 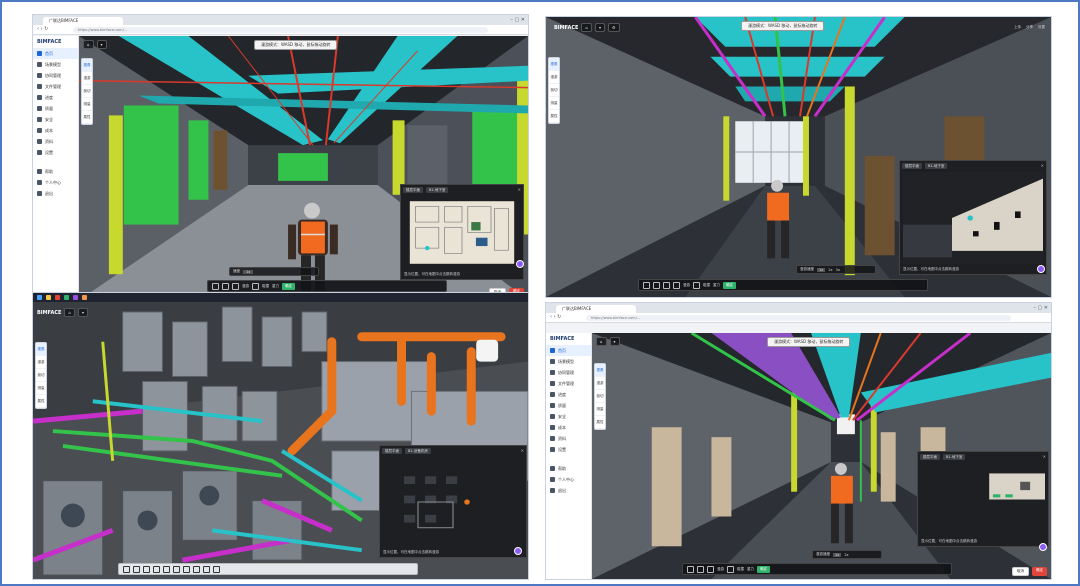 What do you see at coordinates (55, 75) in the screenshot?
I see `sidebar-item: 协同管理` at bounding box center [55, 75].